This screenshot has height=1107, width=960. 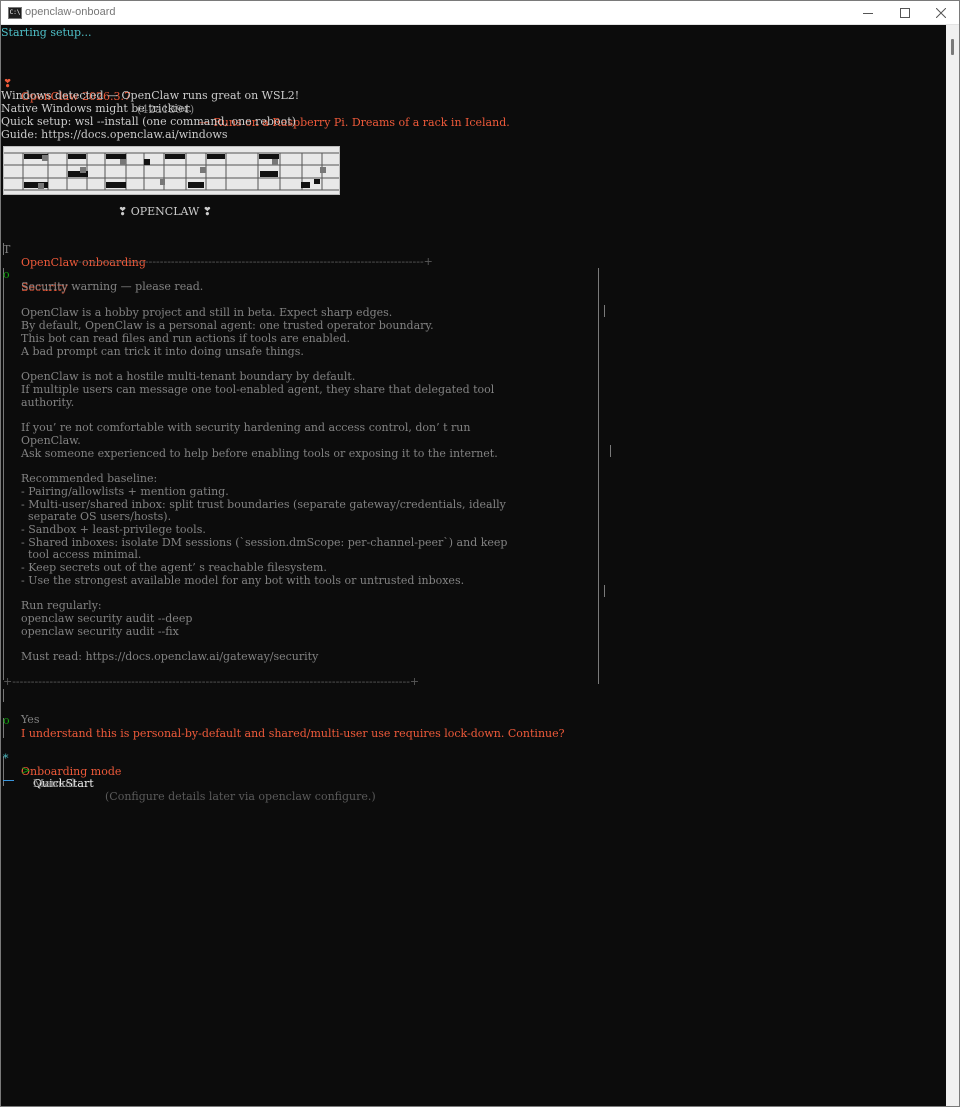 What do you see at coordinates (96, 516) in the screenshot?
I see `baseline-line: separate OS users/hosts).` at bounding box center [96, 516].